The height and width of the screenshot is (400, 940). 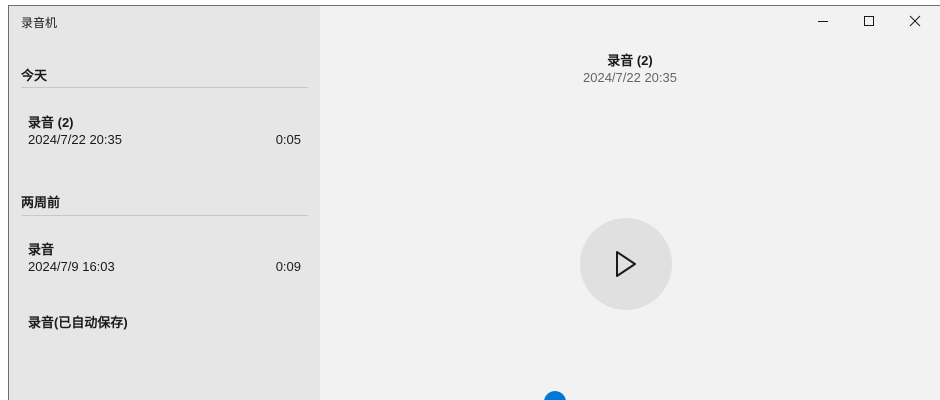 What do you see at coordinates (288, 266) in the screenshot?
I see `recording-duration: 0:09` at bounding box center [288, 266].